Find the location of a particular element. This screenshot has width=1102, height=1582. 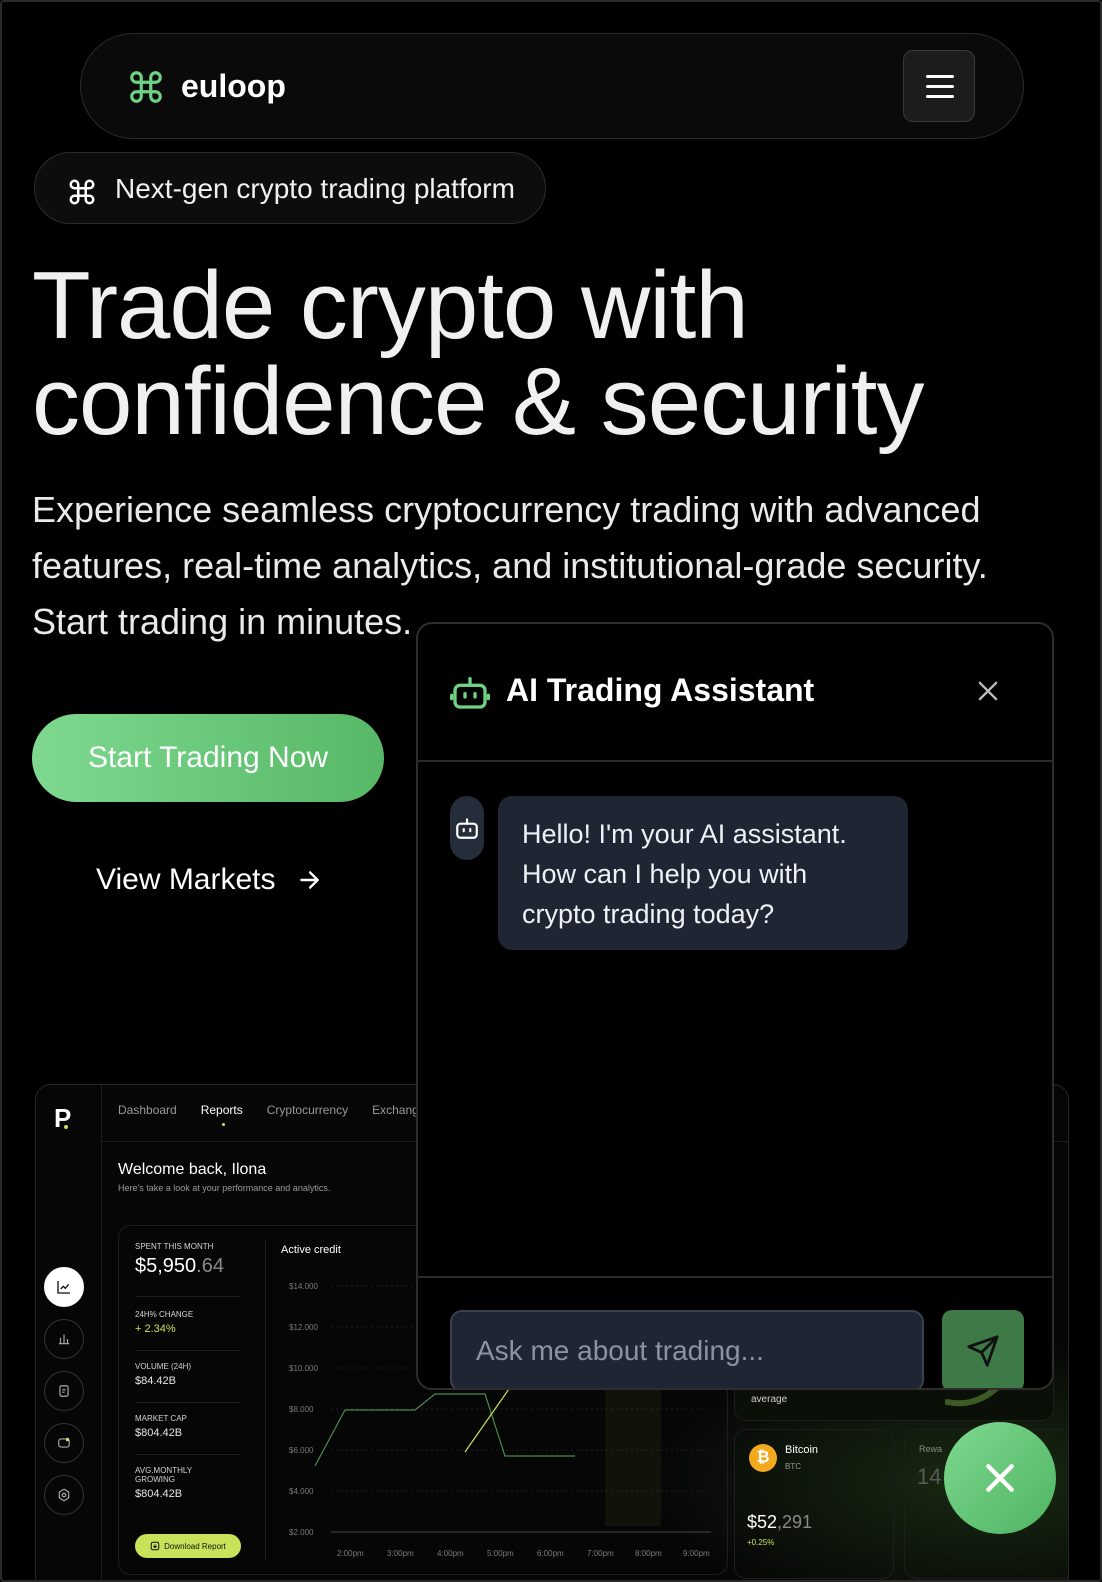

menu-button is located at coordinates (939, 86).